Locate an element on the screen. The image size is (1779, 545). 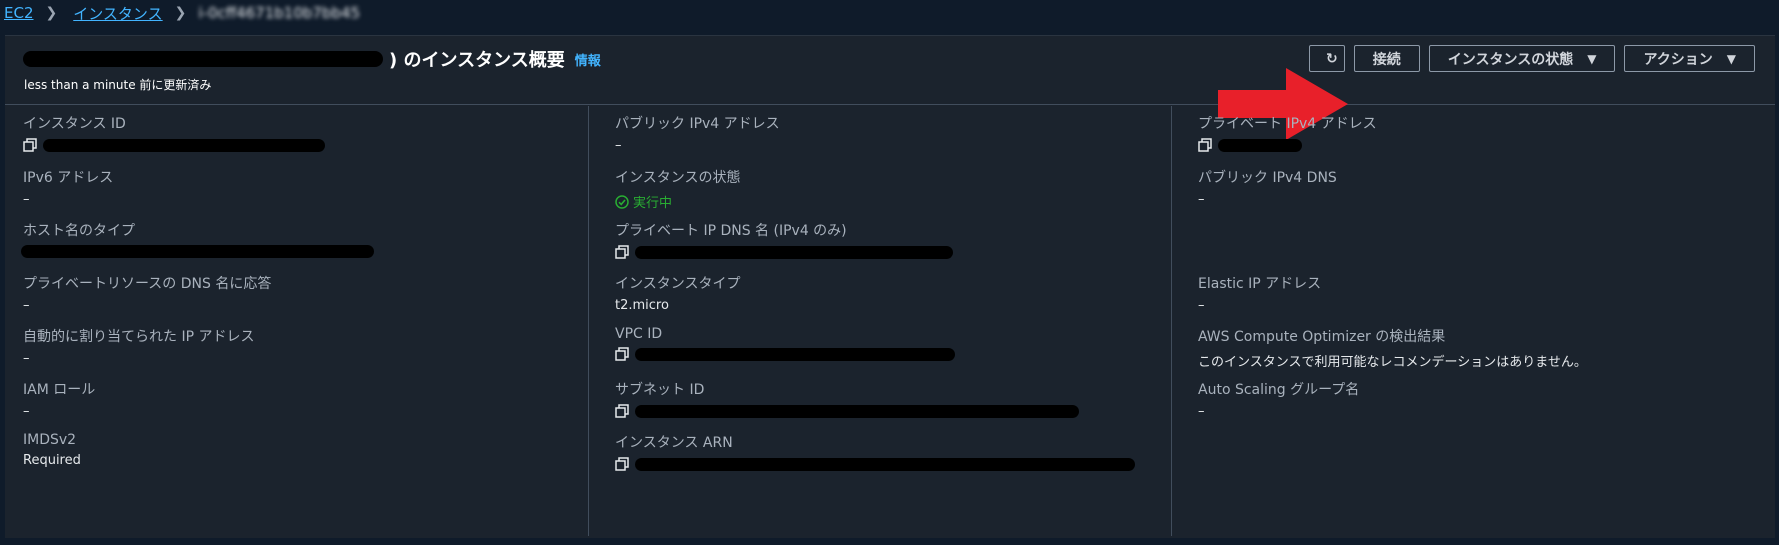
field-auto-scaling-group: Auto Scaling グループ名 – is located at coordinates (1278, 399).